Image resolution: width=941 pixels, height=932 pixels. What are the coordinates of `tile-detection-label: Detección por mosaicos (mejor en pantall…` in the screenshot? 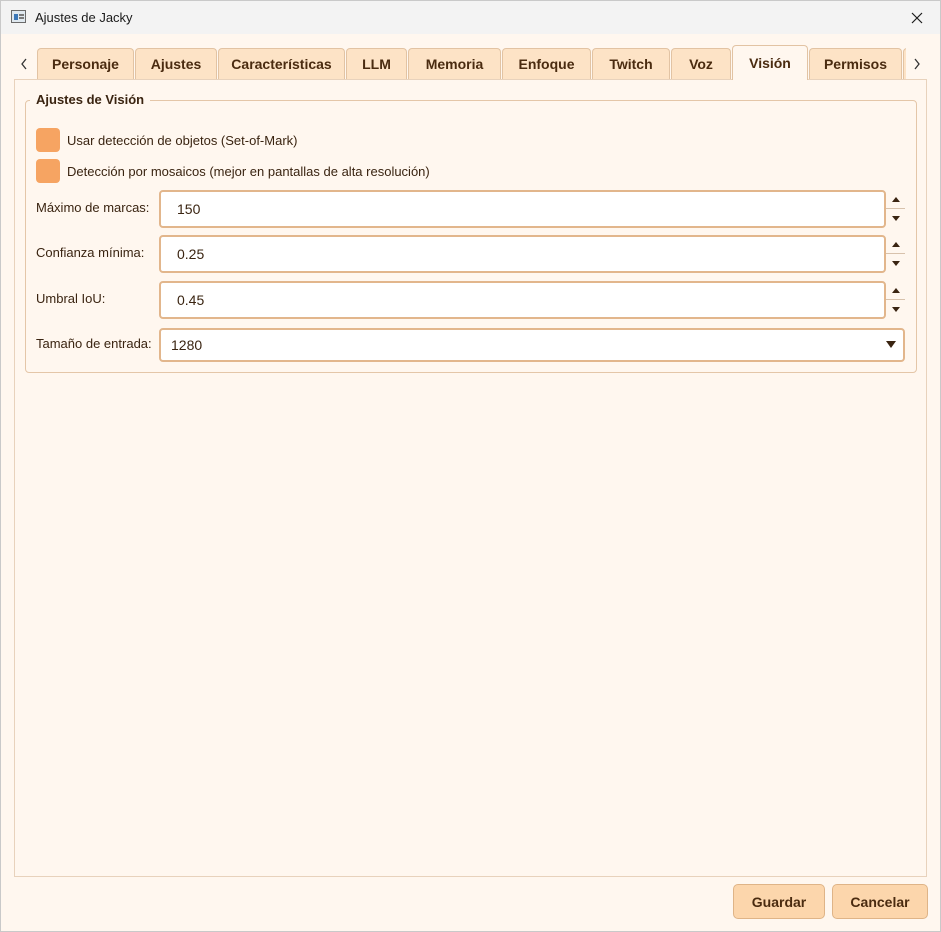 It's located at (248, 171).